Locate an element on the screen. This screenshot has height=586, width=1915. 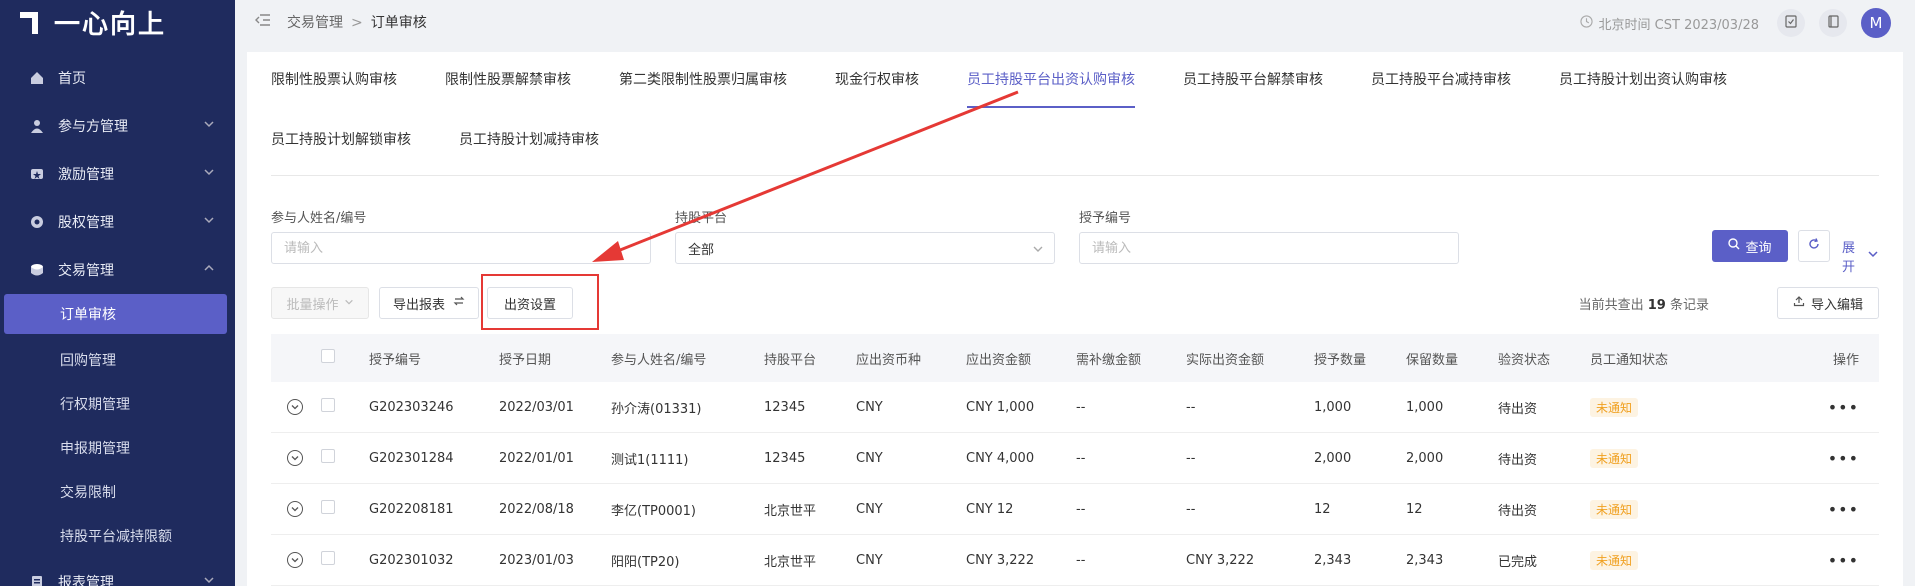
filter-platform: 持股平台 全部 is located at coordinates (865, 235).